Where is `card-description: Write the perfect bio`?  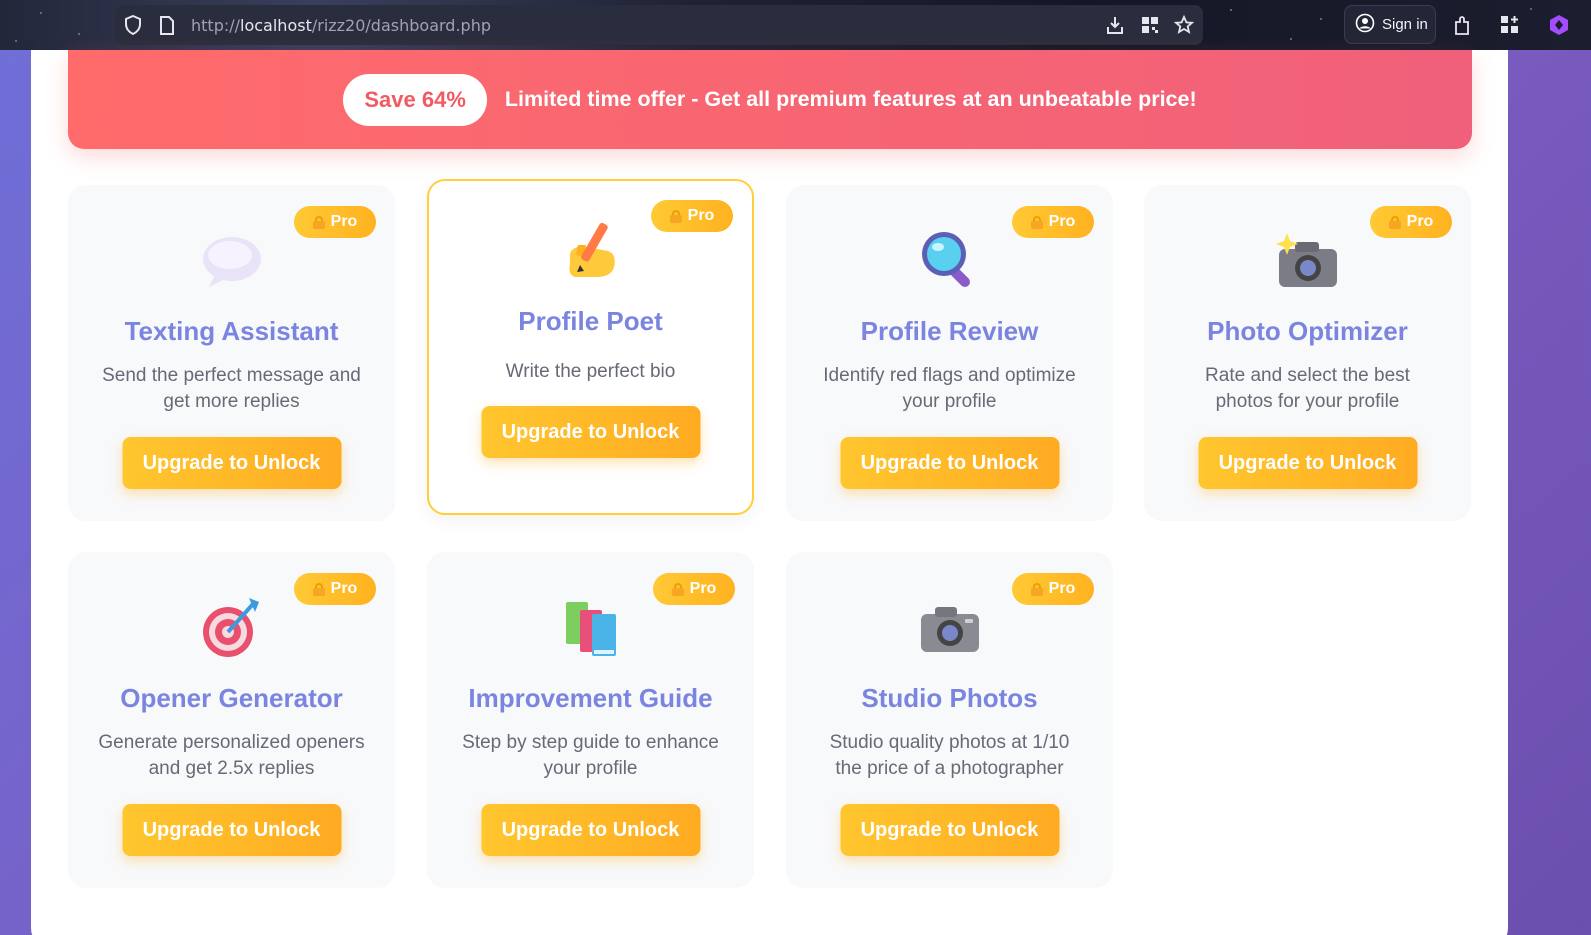 card-description: Write the perfect bio is located at coordinates (590, 371).